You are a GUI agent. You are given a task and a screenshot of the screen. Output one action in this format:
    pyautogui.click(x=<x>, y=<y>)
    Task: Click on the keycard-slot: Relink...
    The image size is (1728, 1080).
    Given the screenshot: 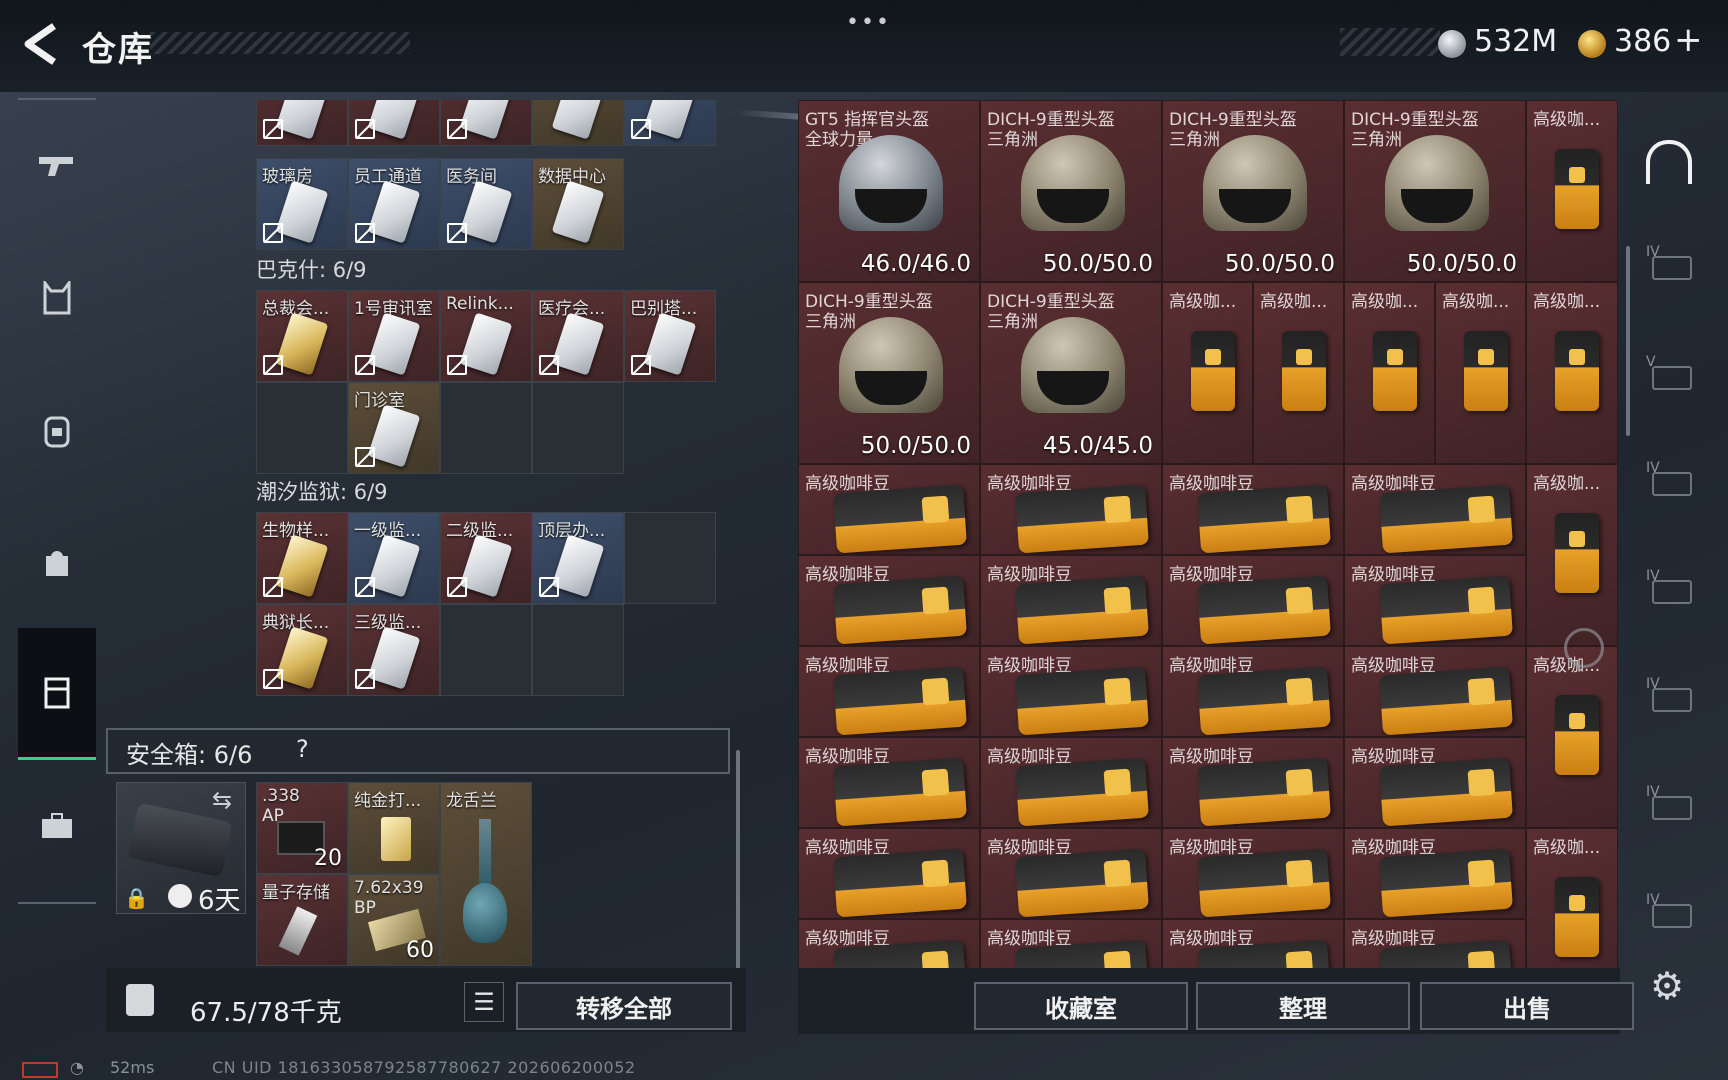 What is the action you would take?
    pyautogui.click(x=486, y=336)
    